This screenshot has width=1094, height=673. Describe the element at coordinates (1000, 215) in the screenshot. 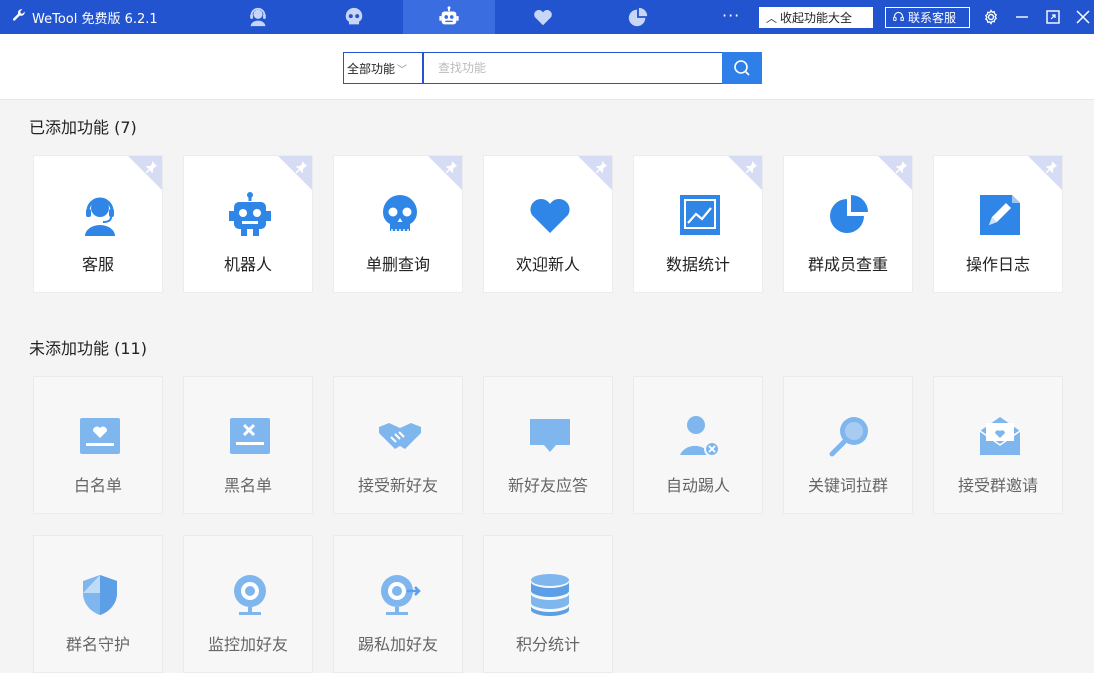

I see `edit-icon` at that location.